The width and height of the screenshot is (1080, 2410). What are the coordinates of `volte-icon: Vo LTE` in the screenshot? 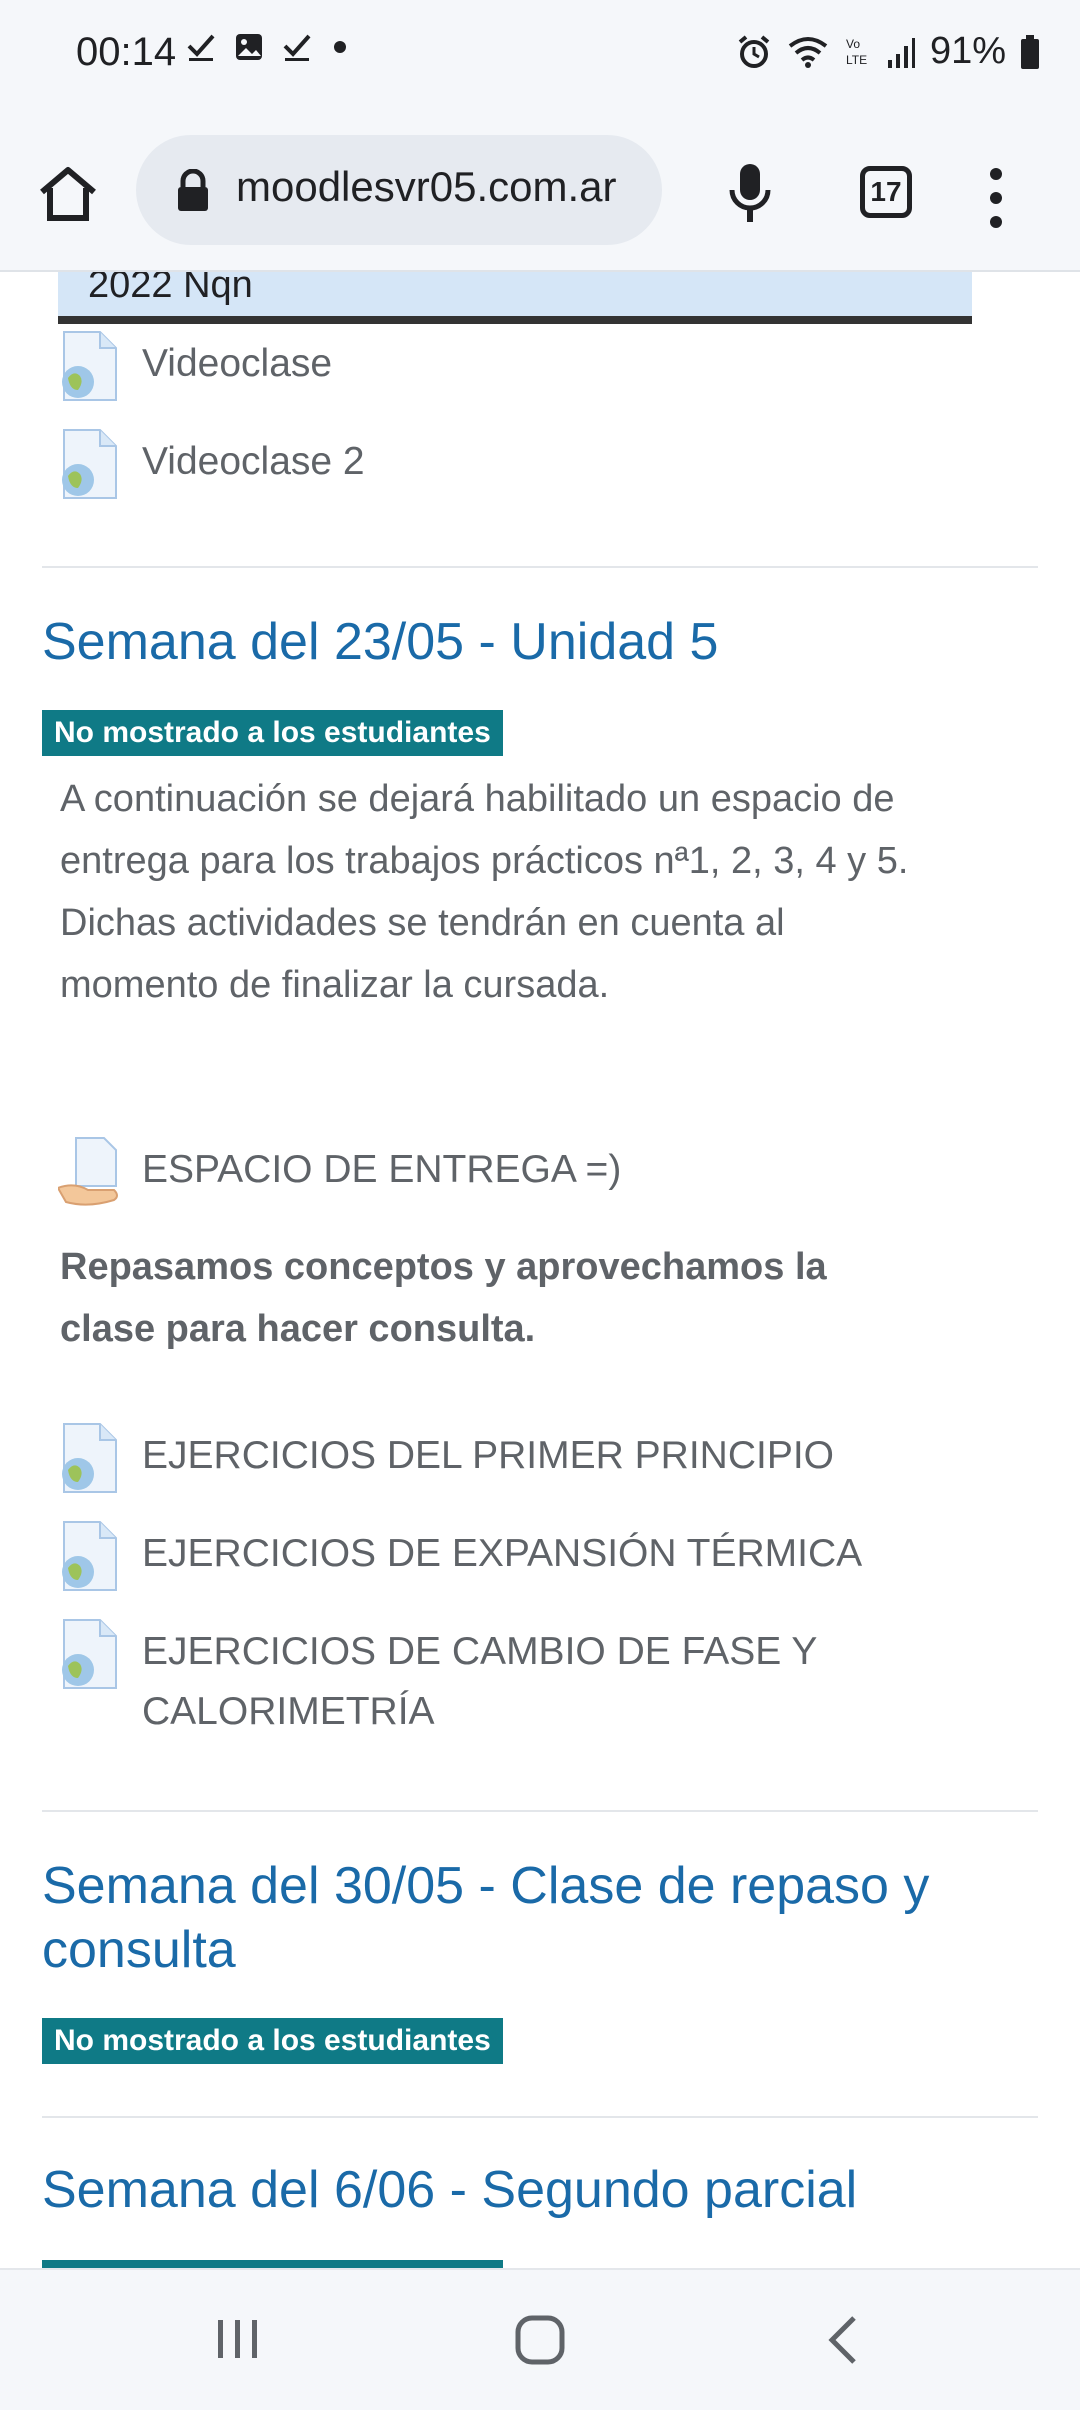 It's located at (856, 52).